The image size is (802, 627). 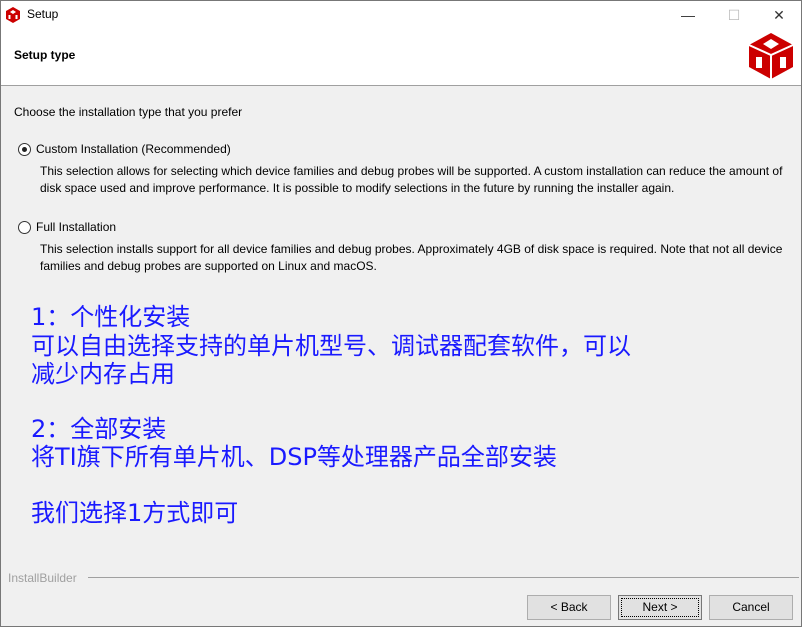 I want to click on annotation-line: 可以自由选择支持的单片机型号、调试器配套软件，可以, so click(x=331, y=346).